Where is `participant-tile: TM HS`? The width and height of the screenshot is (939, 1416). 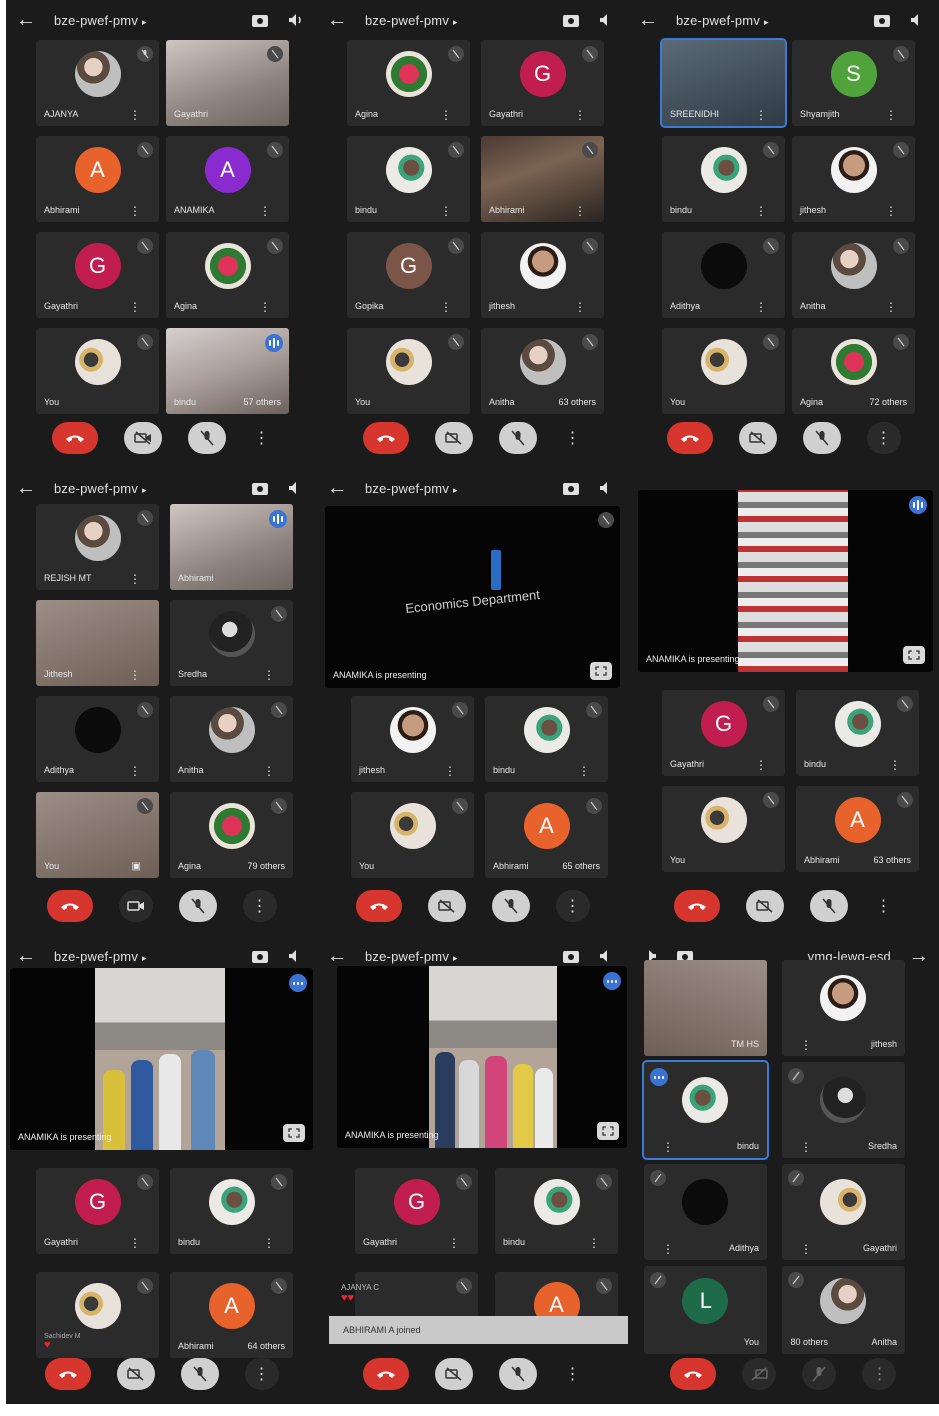 participant-tile: TM HS is located at coordinates (705, 1008).